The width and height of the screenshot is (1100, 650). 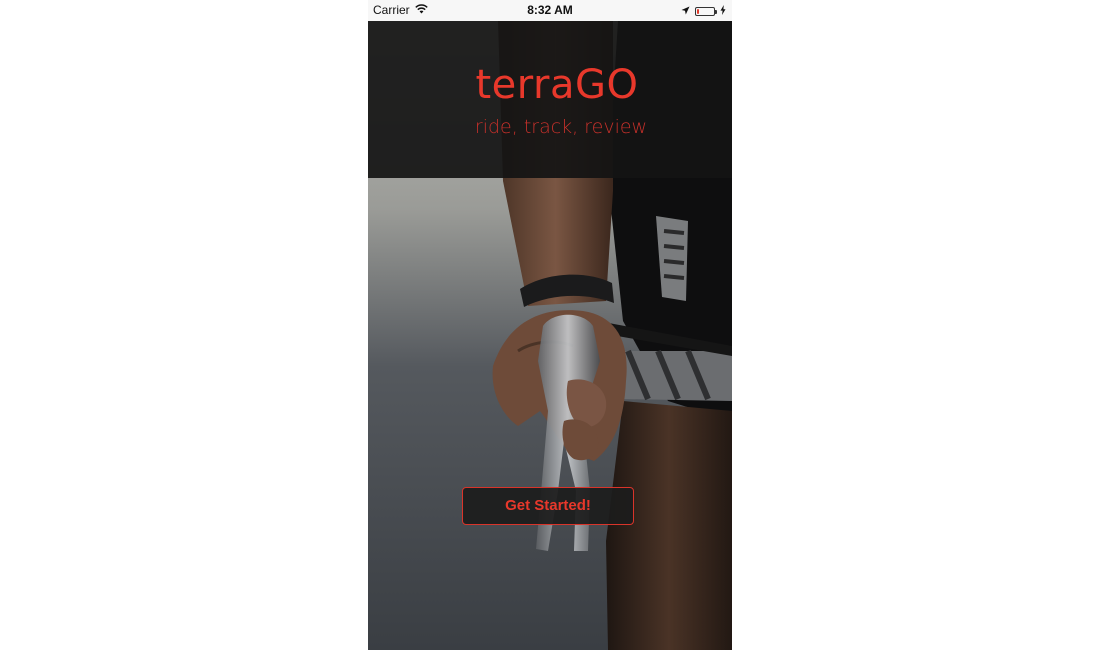 I want to click on status-time: 8:32 AM, so click(x=550, y=10).